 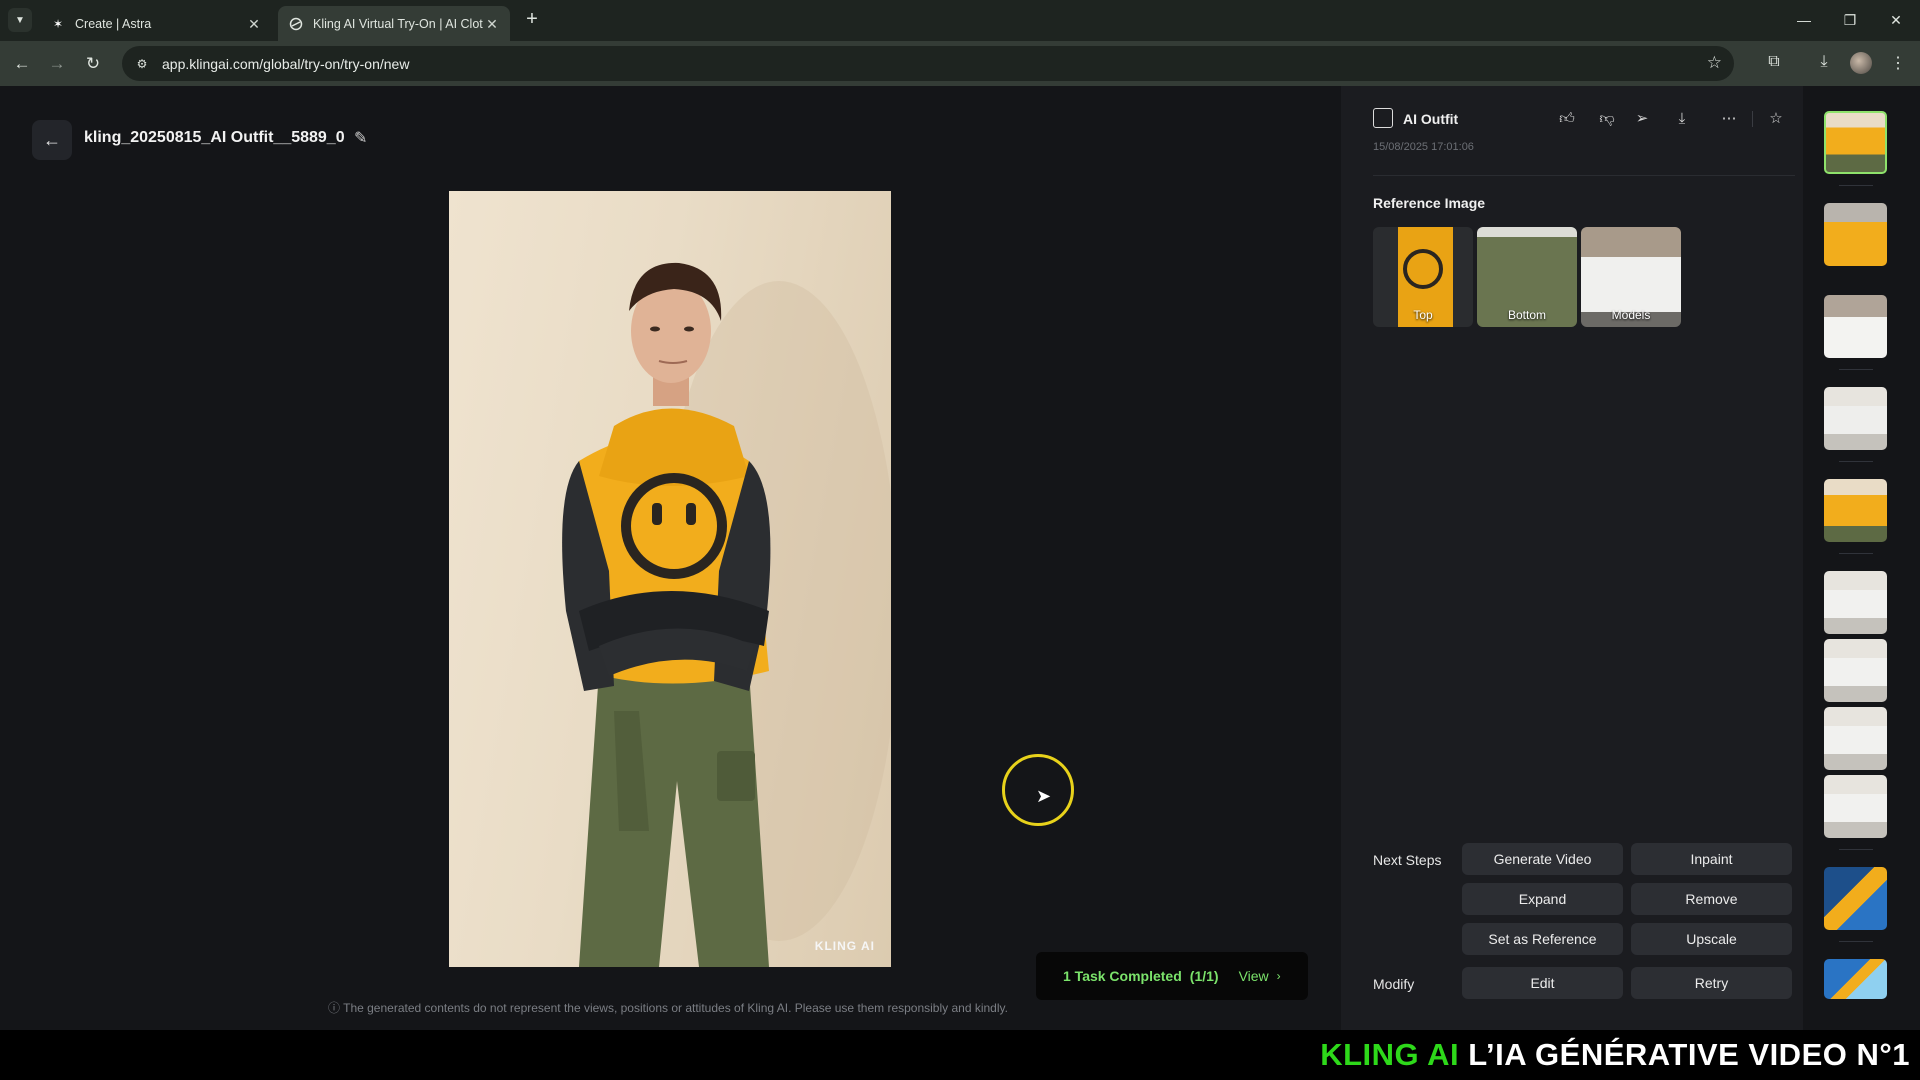 I want to click on banner-text: KLING AI L’IA GÉNÉRATIVE VIDEO N°1, so click(x=1615, y=1055).